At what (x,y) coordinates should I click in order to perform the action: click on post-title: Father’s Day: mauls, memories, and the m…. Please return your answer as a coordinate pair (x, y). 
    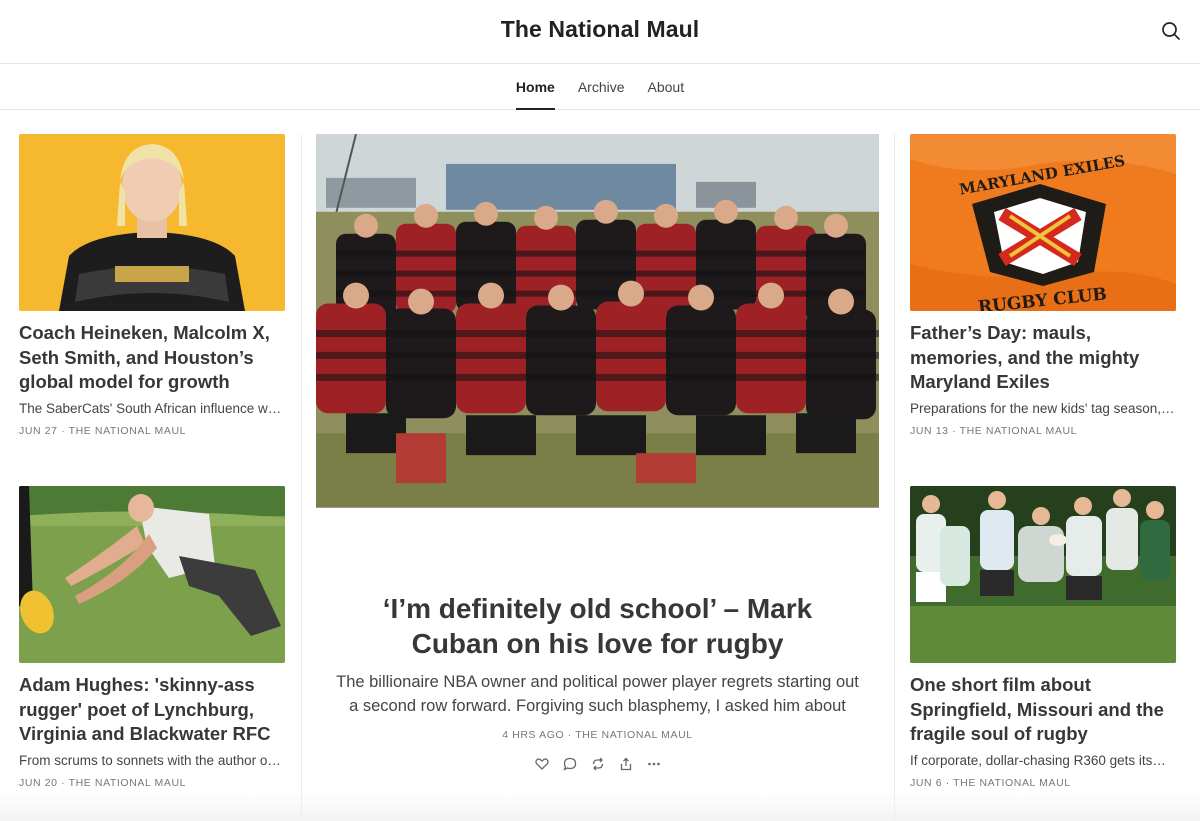
    Looking at the image, I should click on (1043, 358).